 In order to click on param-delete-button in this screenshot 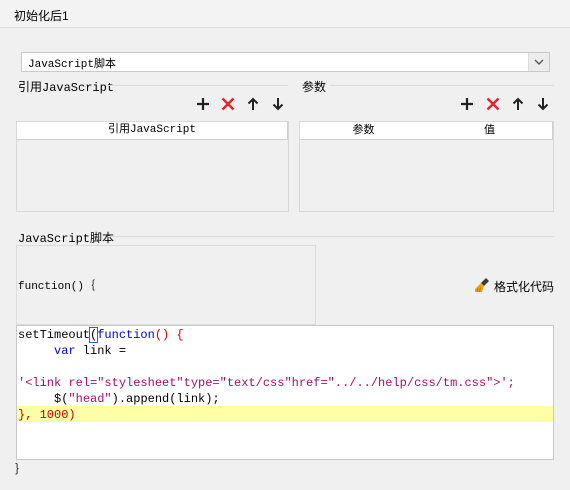, I will do `click(494, 105)`.